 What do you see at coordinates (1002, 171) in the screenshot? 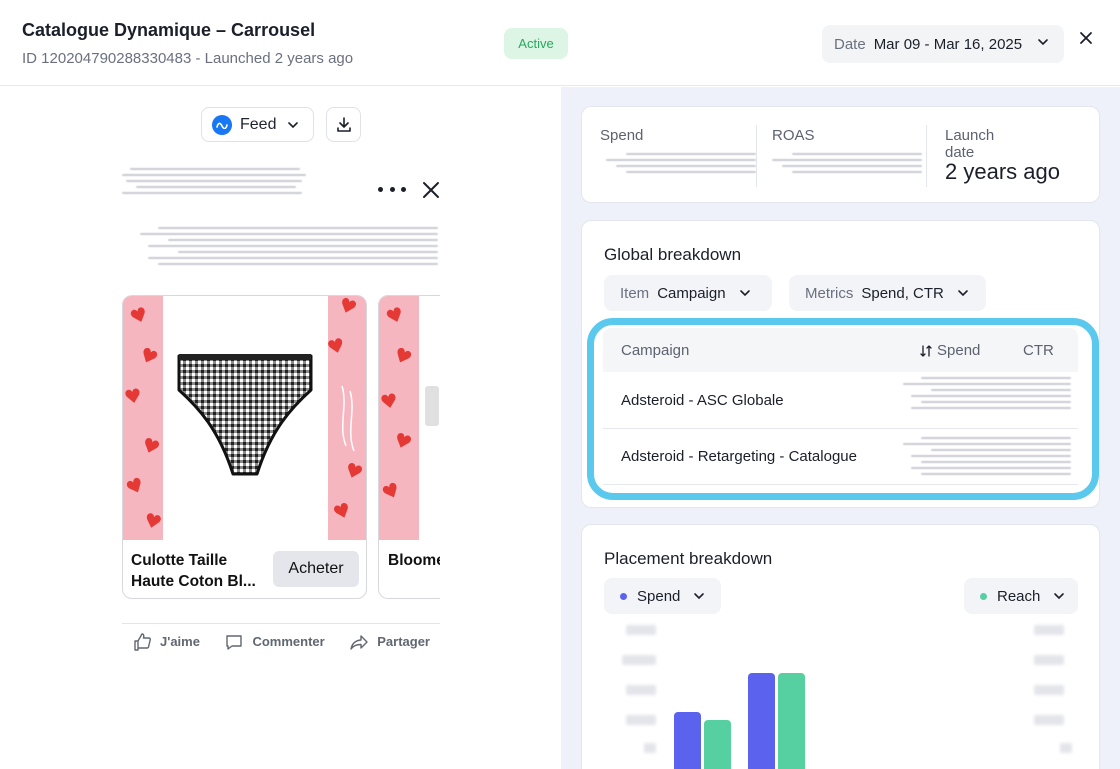
I see `launch-date-value: 2 years ago` at bounding box center [1002, 171].